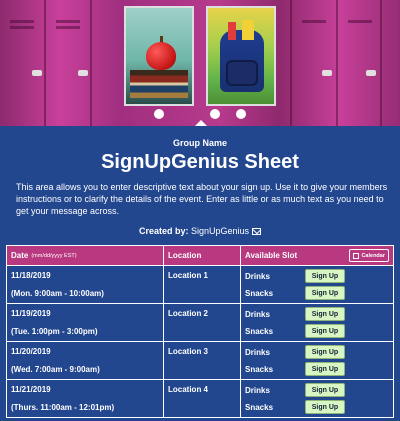 The width and height of the screenshot is (400, 421). What do you see at coordinates (54, 331) in the screenshot?
I see `time-value: (Tue. 1:00pm - 3:00pm)` at bounding box center [54, 331].